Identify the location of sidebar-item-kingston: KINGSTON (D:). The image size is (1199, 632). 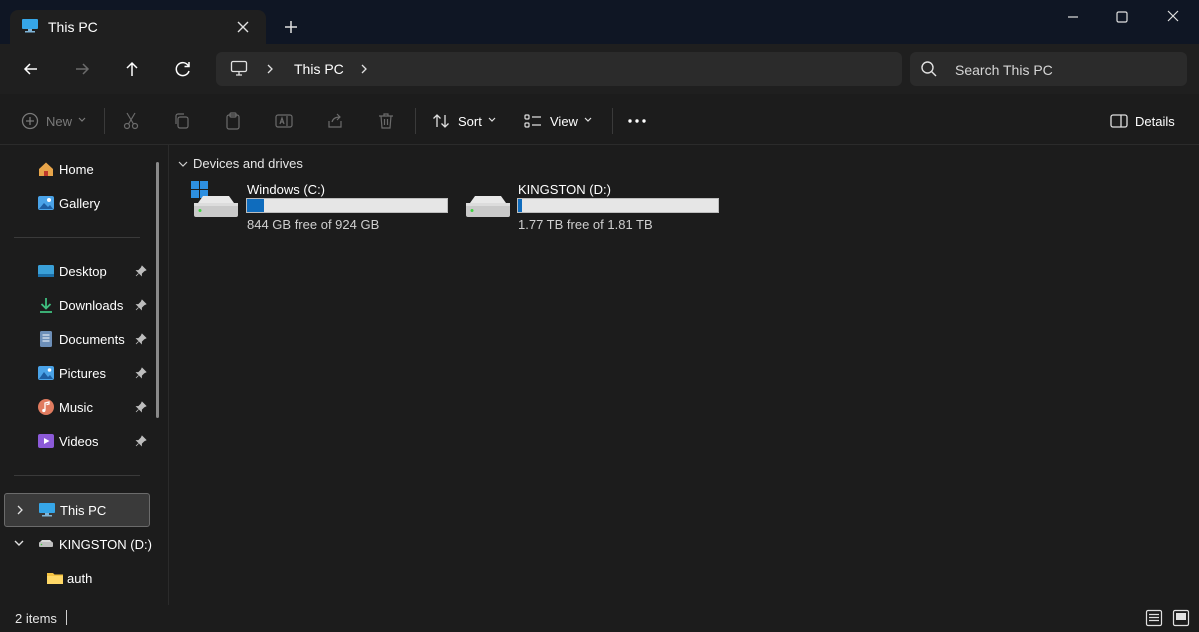
(78, 544).